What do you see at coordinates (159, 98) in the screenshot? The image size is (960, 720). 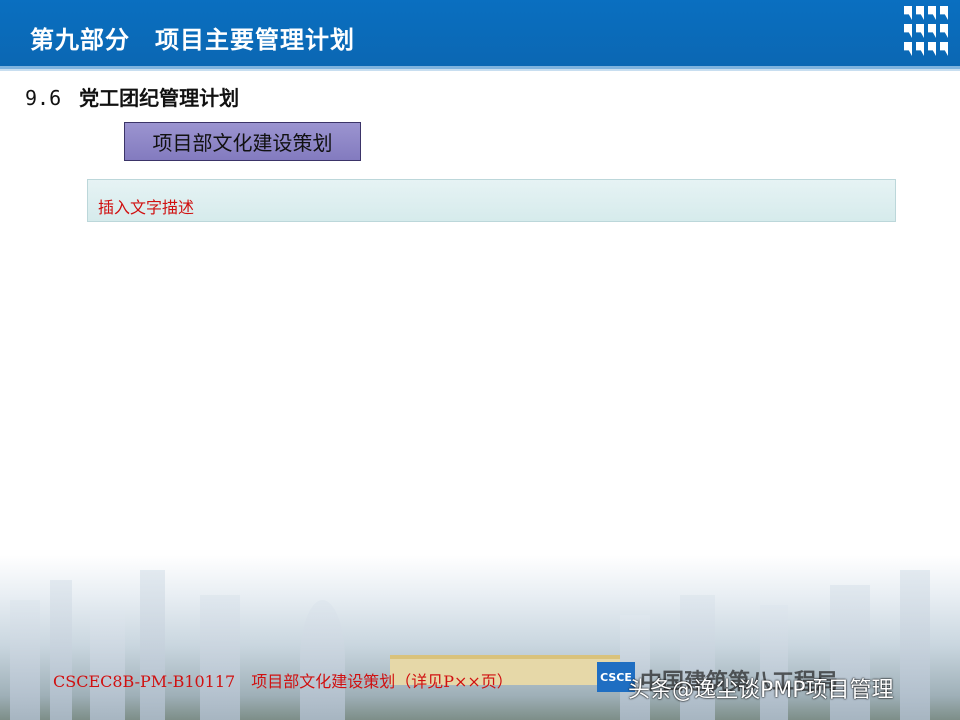 I see `section-title: 党工团纪管理计划` at bounding box center [159, 98].